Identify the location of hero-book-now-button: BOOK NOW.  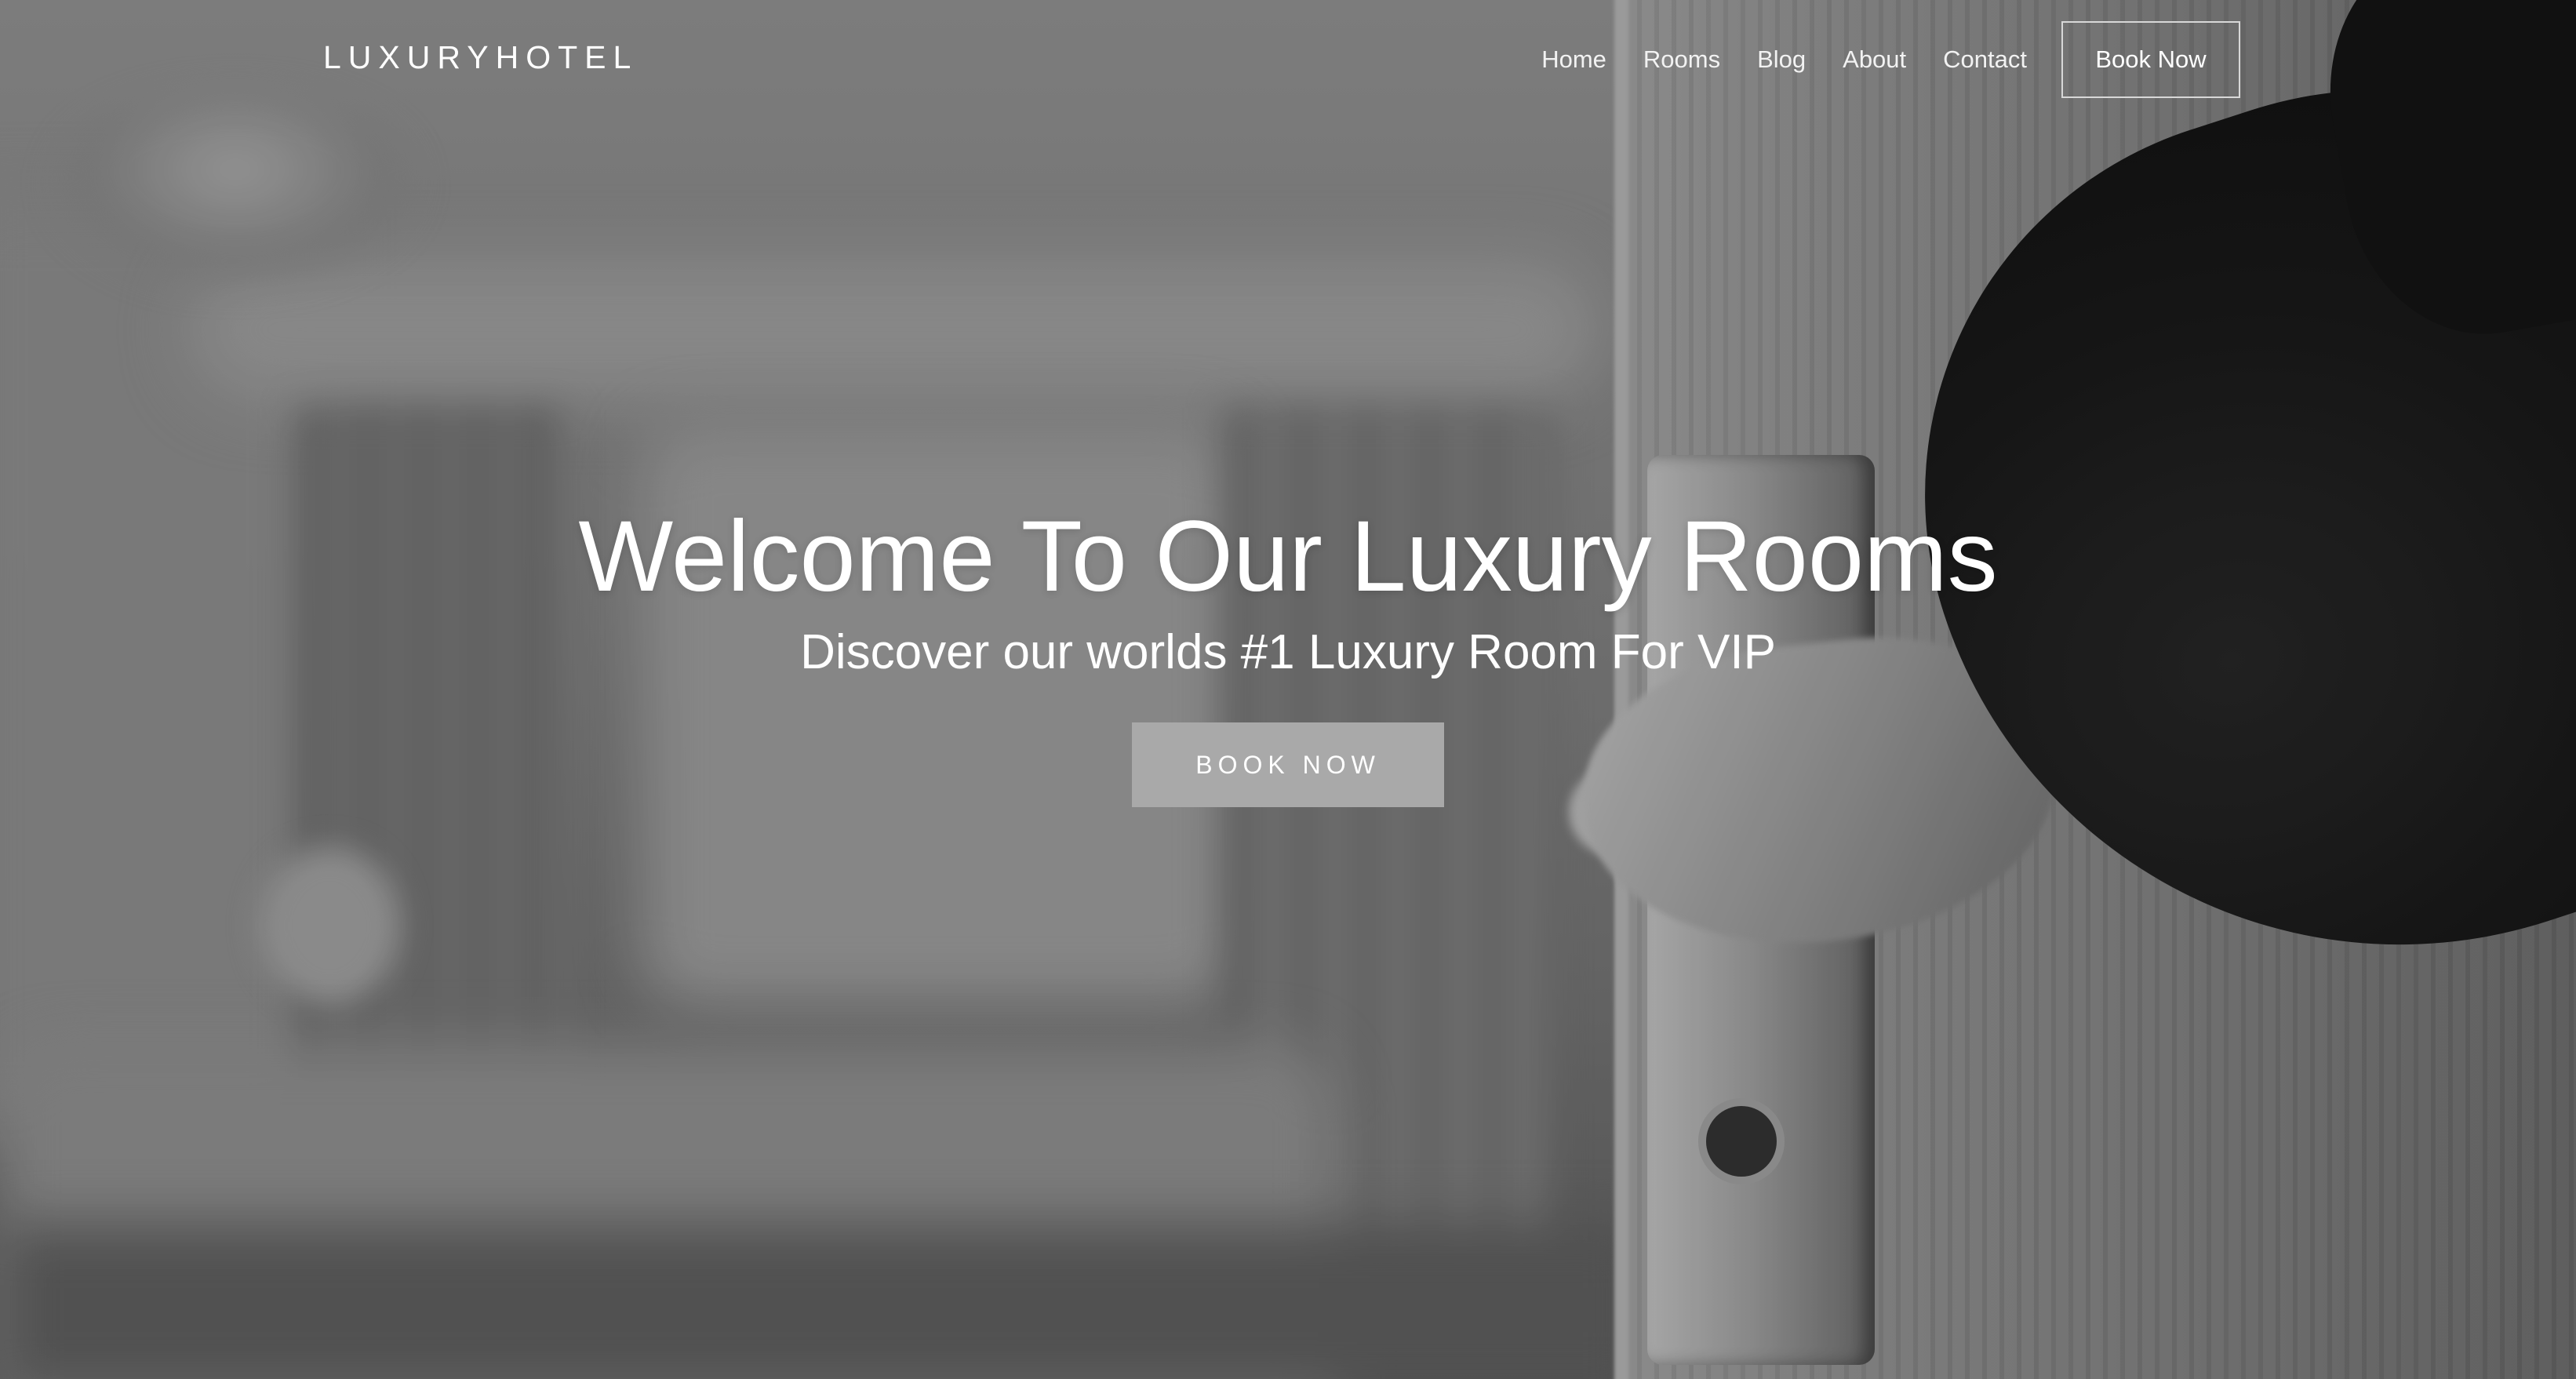
(1288, 765).